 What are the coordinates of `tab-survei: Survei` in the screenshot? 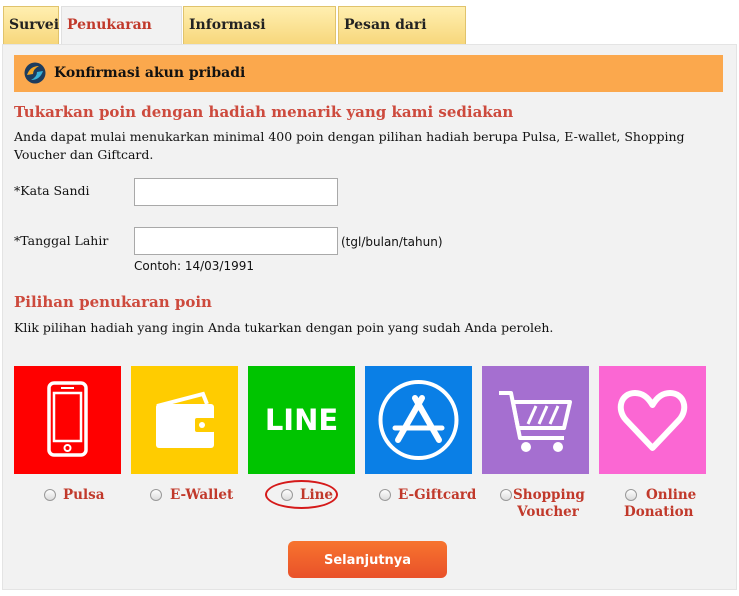 It's located at (31, 25).